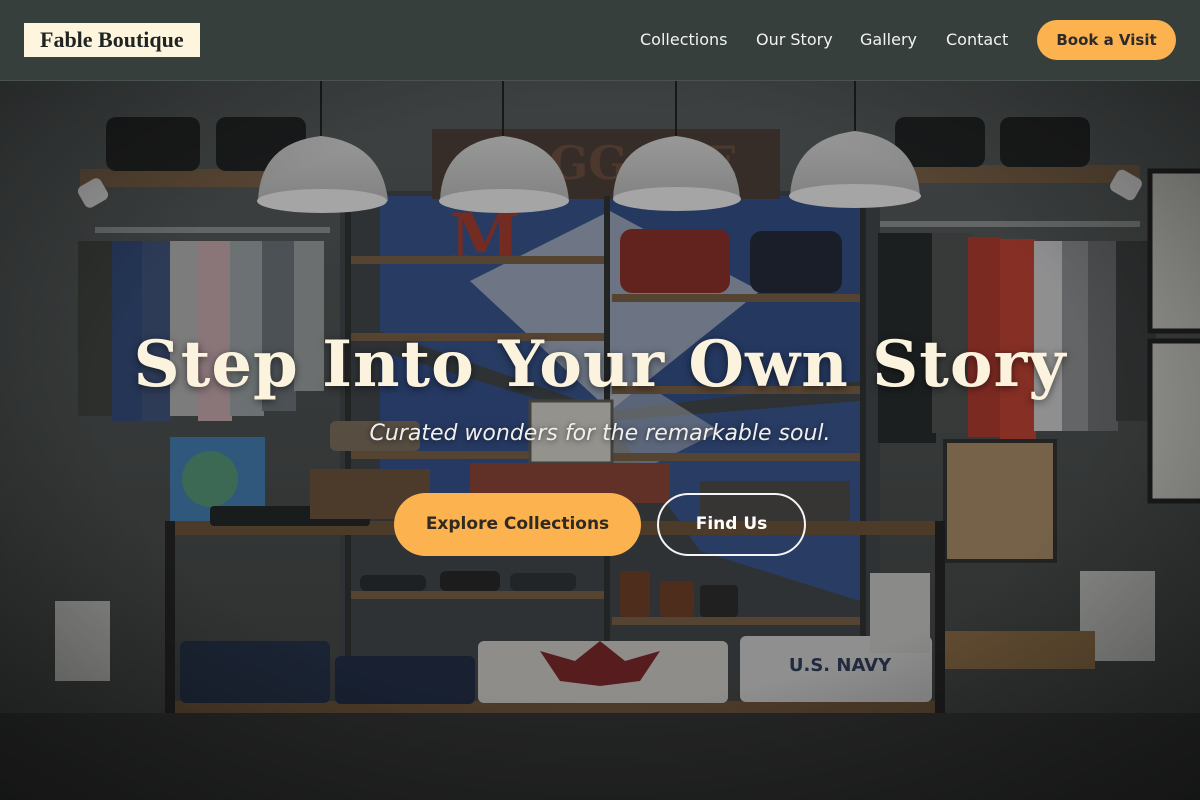 The width and height of the screenshot is (1200, 800). Describe the element at coordinates (600, 364) in the screenshot. I see `hero-title: Step Into Your Own Story` at that location.